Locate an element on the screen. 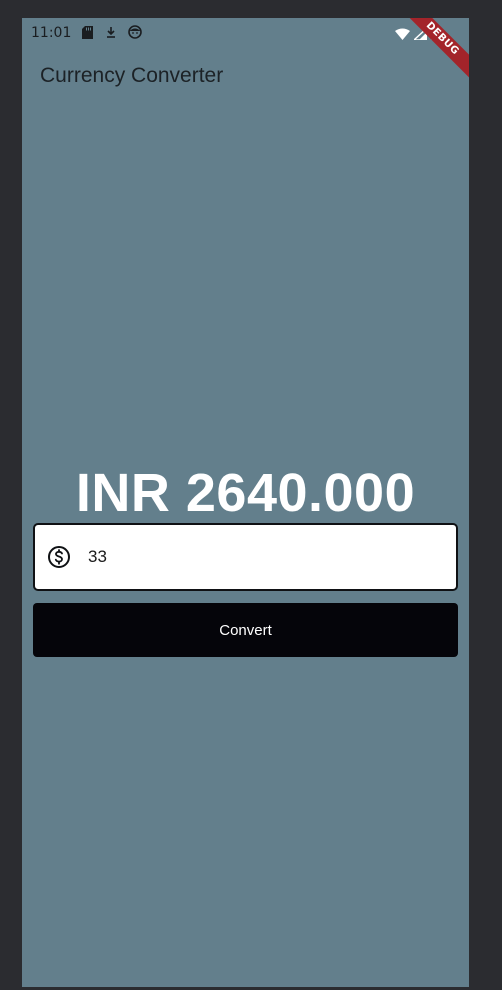 This screenshot has height=990, width=502. face-icon is located at coordinates (135, 32).